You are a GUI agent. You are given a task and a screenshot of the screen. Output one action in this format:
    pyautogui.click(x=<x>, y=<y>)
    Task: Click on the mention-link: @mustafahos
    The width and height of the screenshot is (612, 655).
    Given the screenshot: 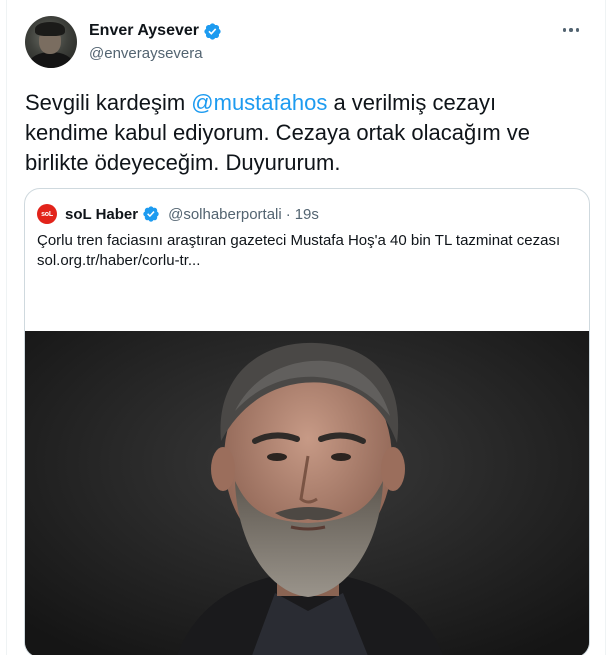 What is the action you would take?
    pyautogui.click(x=259, y=102)
    